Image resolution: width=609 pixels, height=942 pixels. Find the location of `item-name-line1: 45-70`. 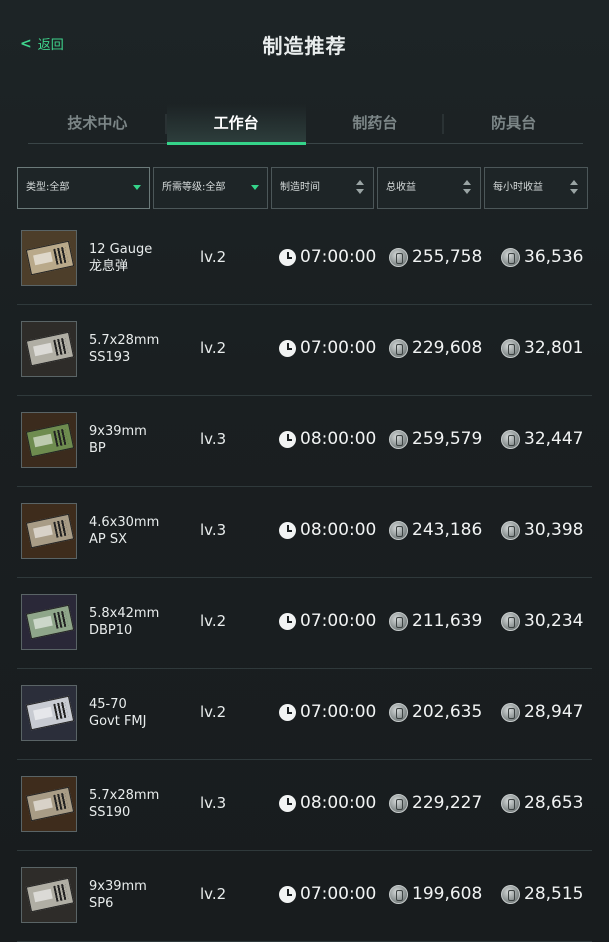

item-name-line1: 45-70 is located at coordinates (108, 704).